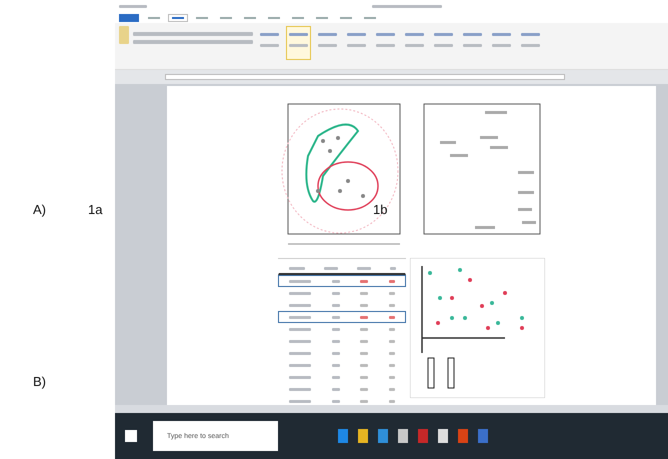  I want to click on figure-label: B), so click(39, 382).